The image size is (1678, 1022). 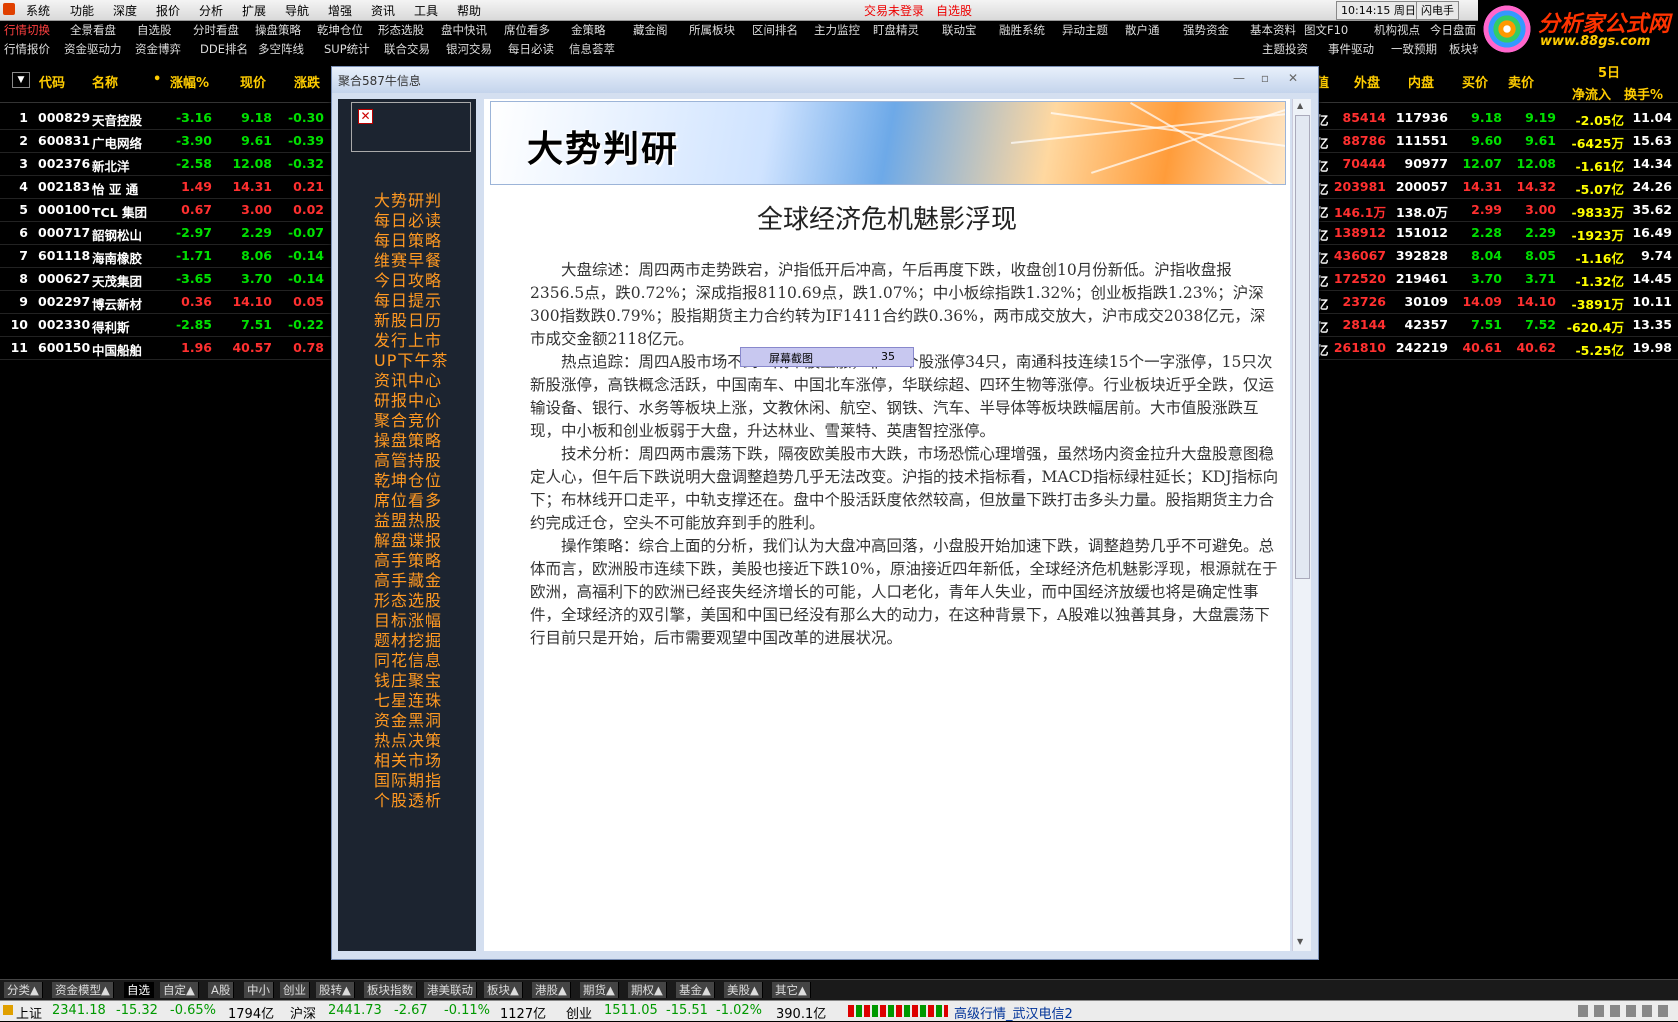 What do you see at coordinates (1437, 10) in the screenshot?
I see `flash-trade-button: 闪电手` at bounding box center [1437, 10].